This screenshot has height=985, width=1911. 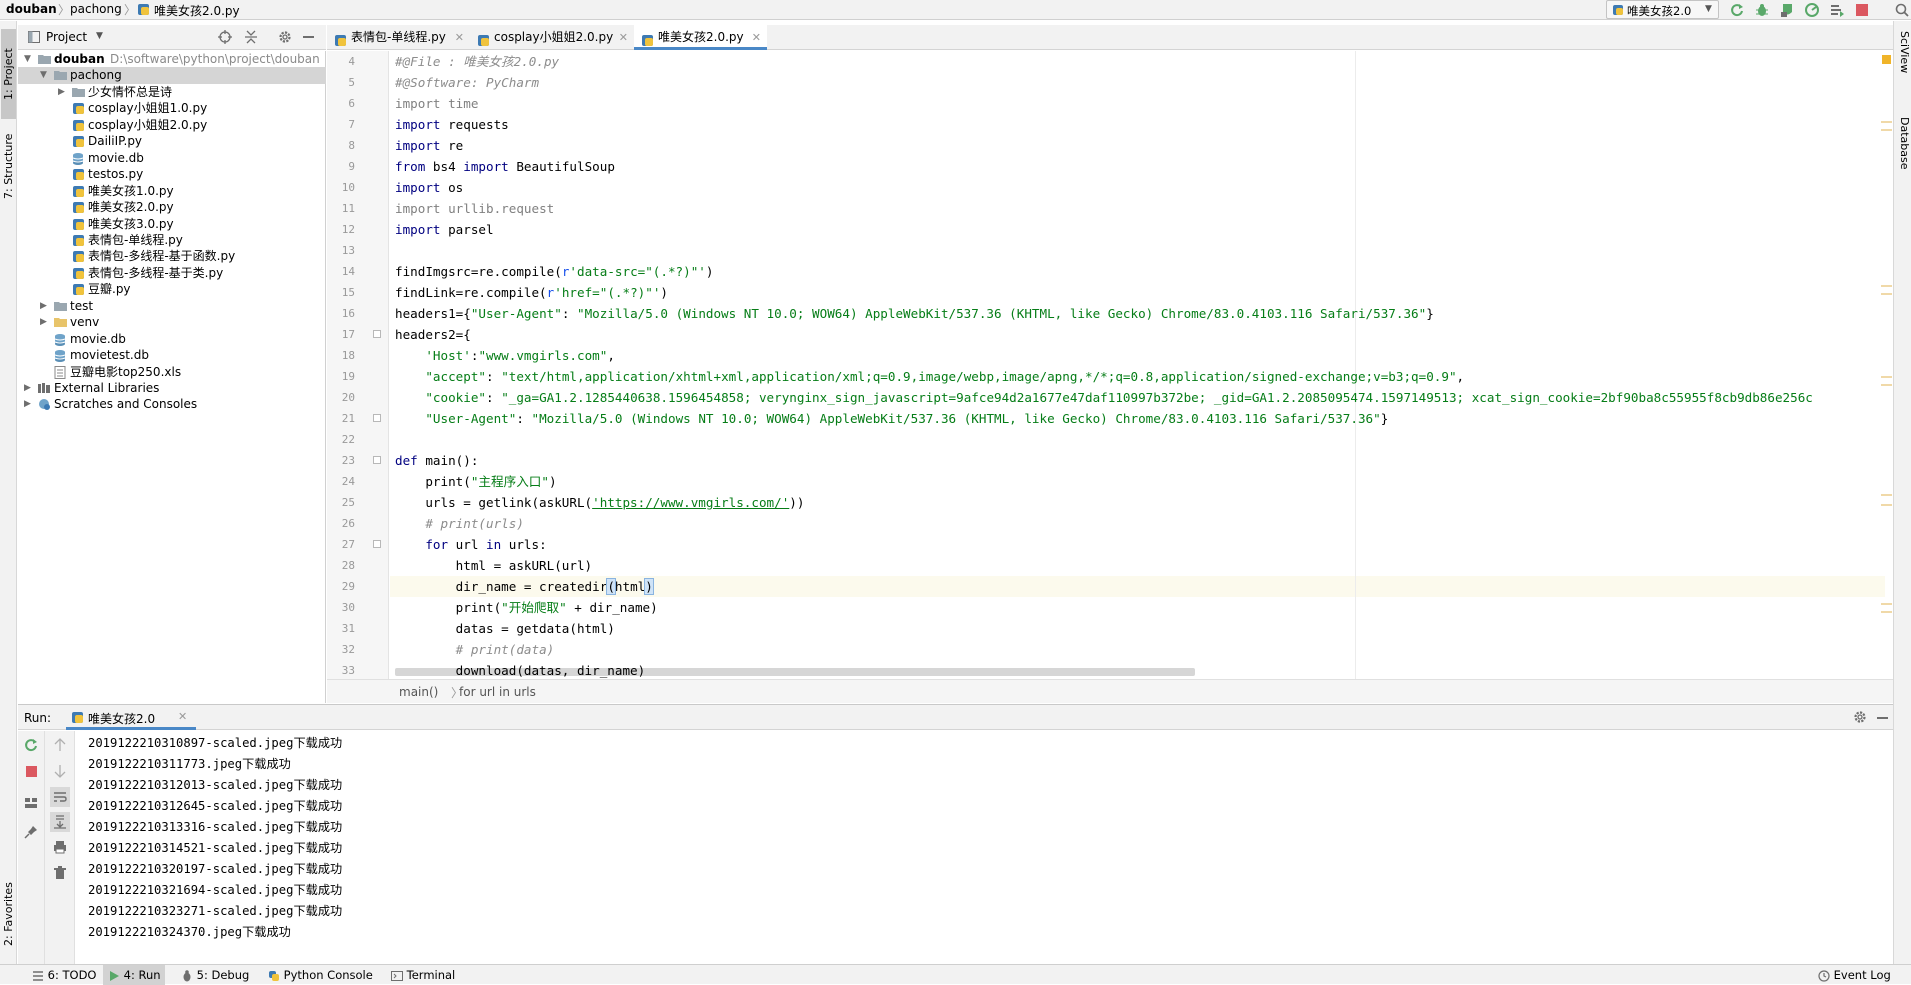 What do you see at coordinates (1903, 52) in the screenshot?
I see `sciview-tool-tab: SciView` at bounding box center [1903, 52].